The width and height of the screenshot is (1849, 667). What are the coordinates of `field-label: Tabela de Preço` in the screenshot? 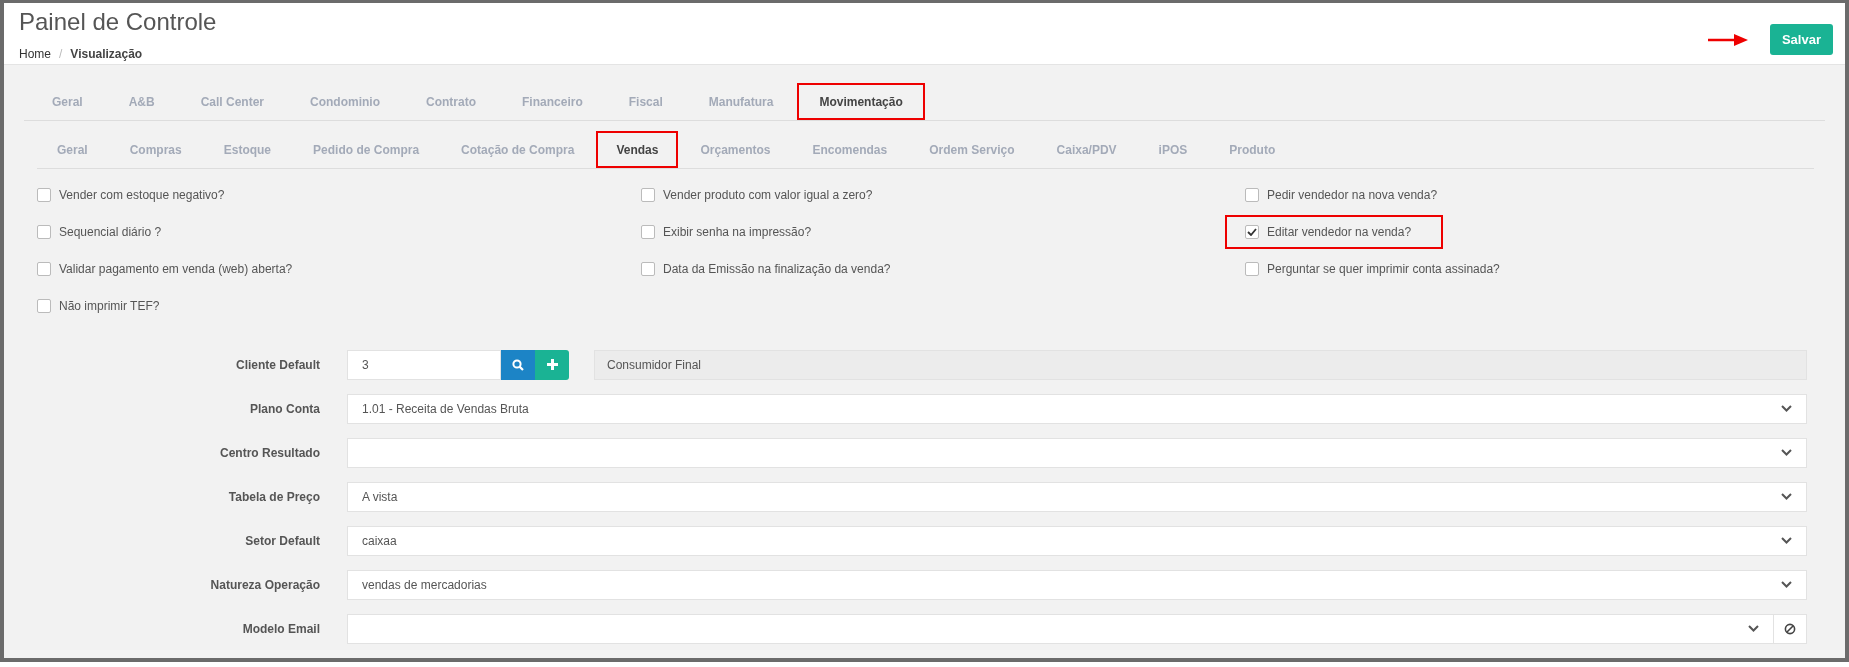 It's located at (274, 496).